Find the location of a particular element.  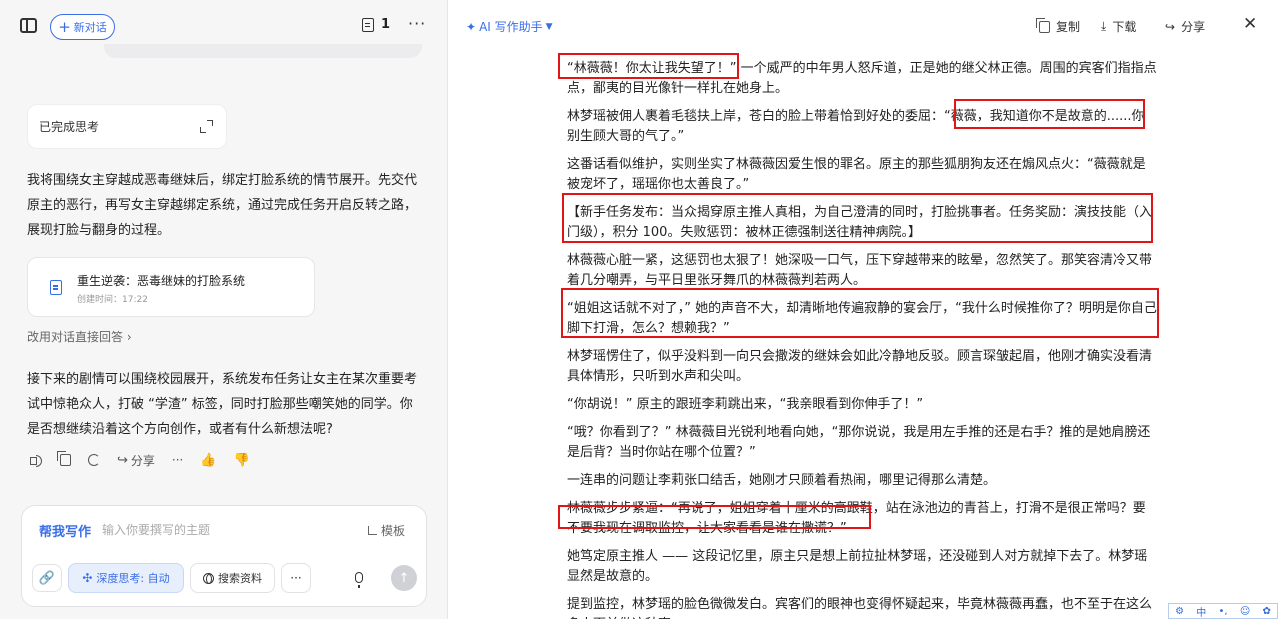

send-button: ↑ is located at coordinates (404, 578).